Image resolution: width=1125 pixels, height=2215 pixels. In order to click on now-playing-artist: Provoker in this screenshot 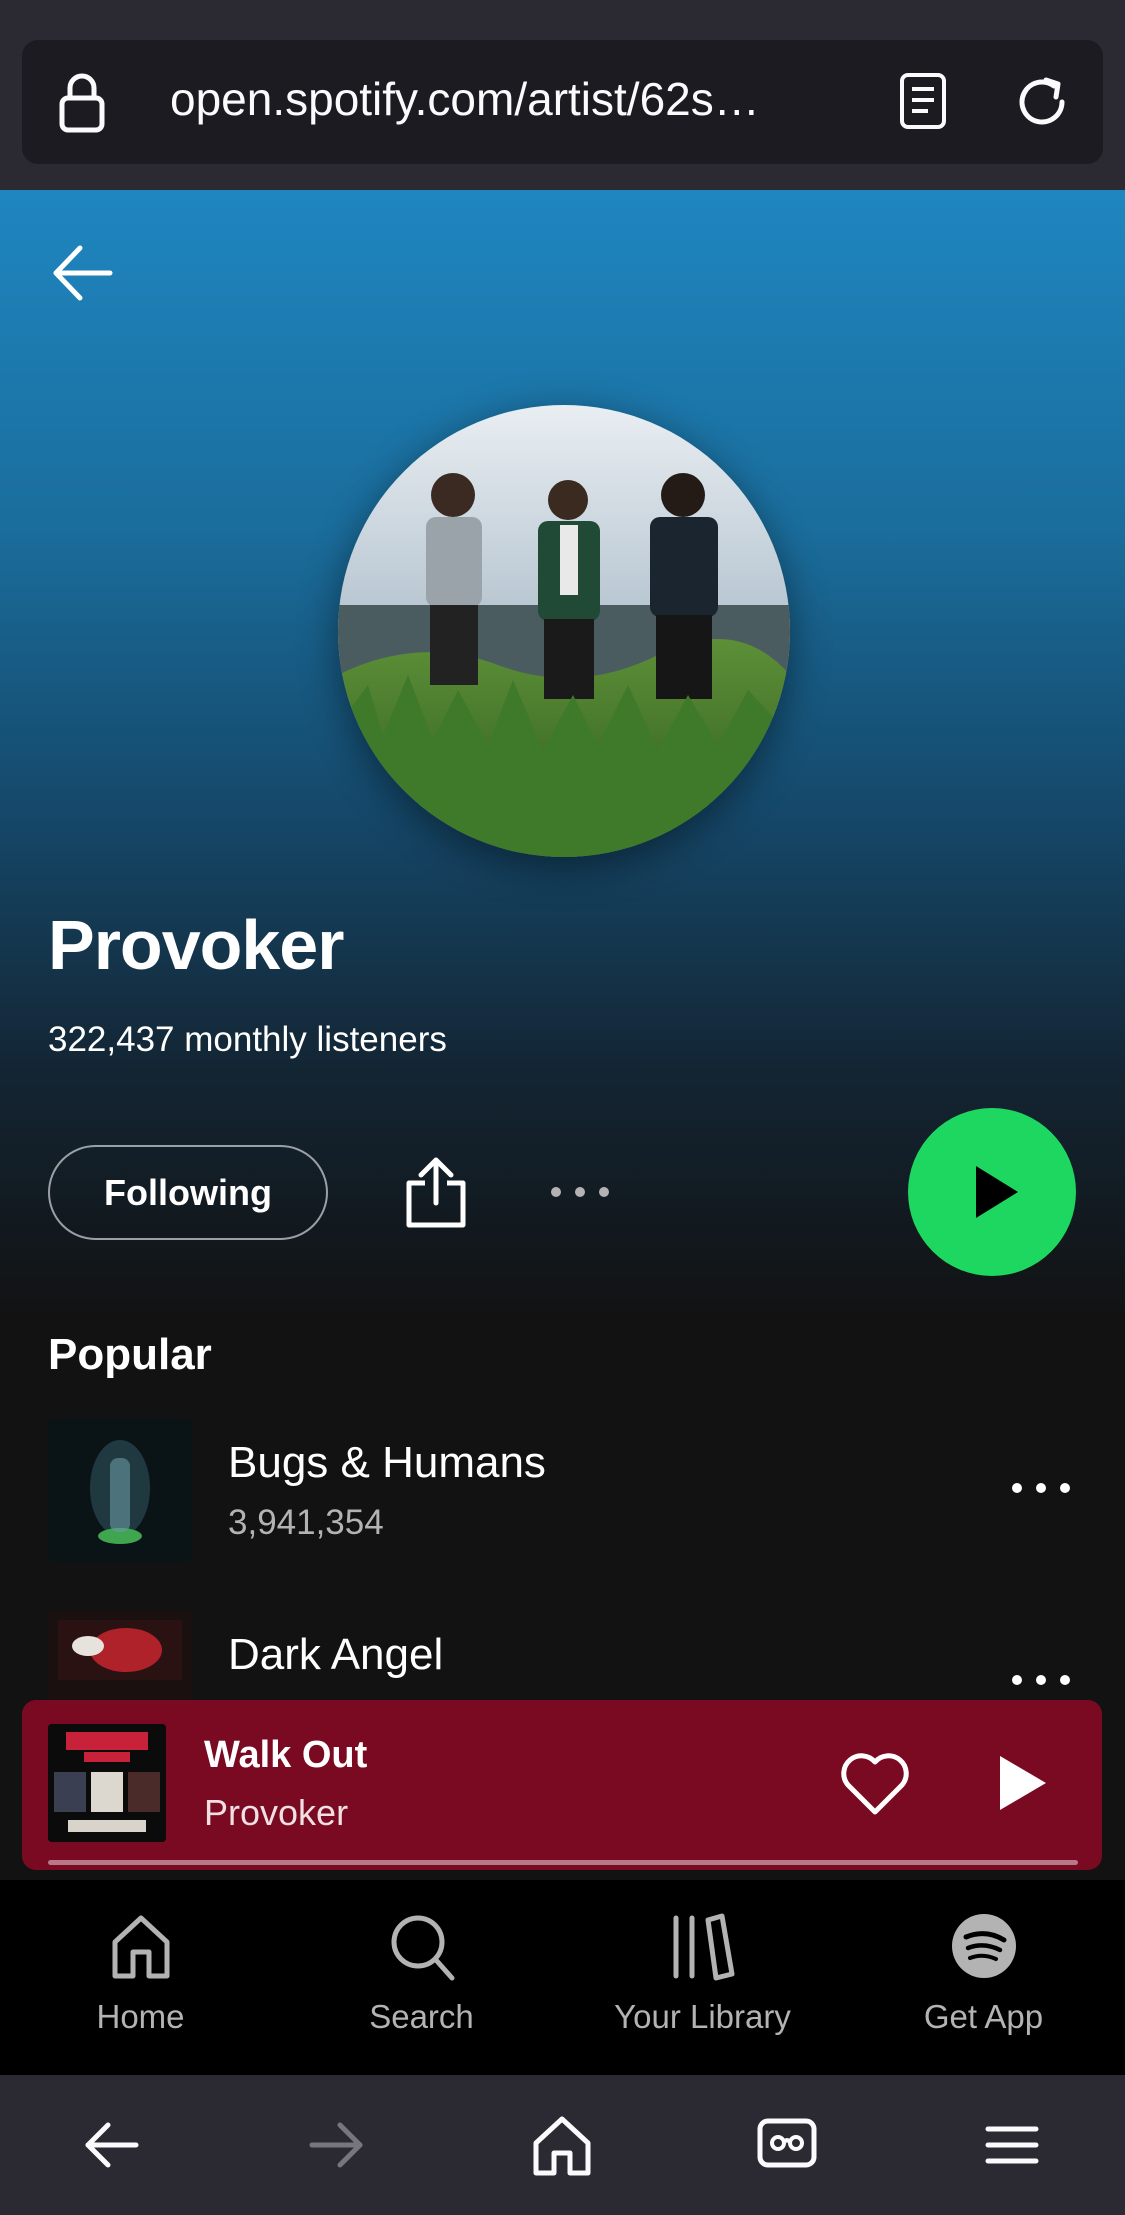, I will do `click(276, 1812)`.